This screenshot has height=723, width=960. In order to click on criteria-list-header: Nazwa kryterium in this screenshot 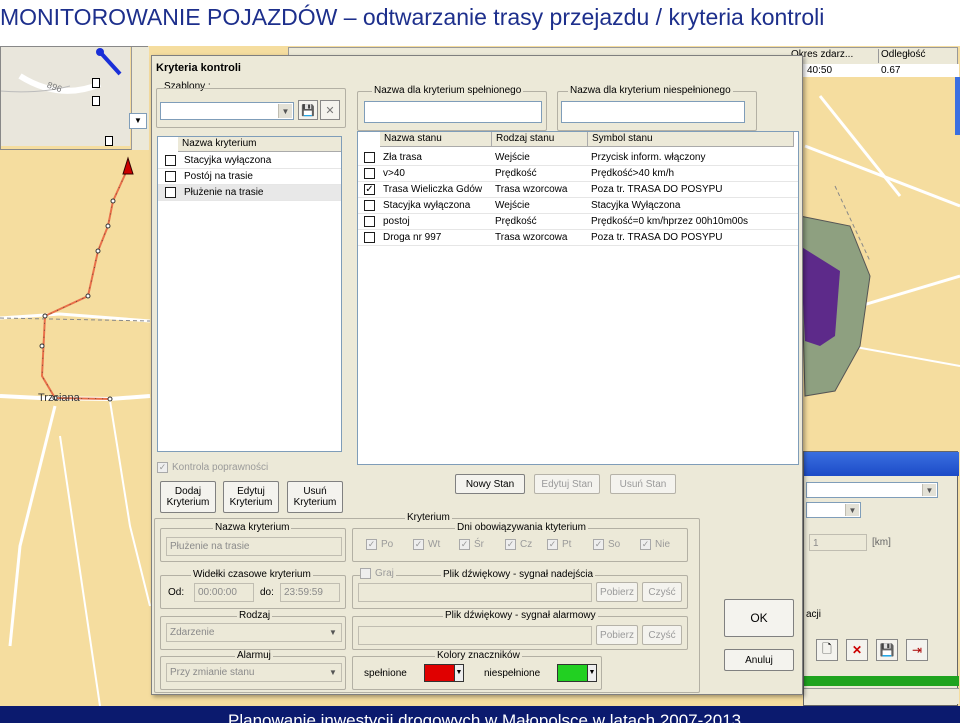, I will do `click(259, 144)`.